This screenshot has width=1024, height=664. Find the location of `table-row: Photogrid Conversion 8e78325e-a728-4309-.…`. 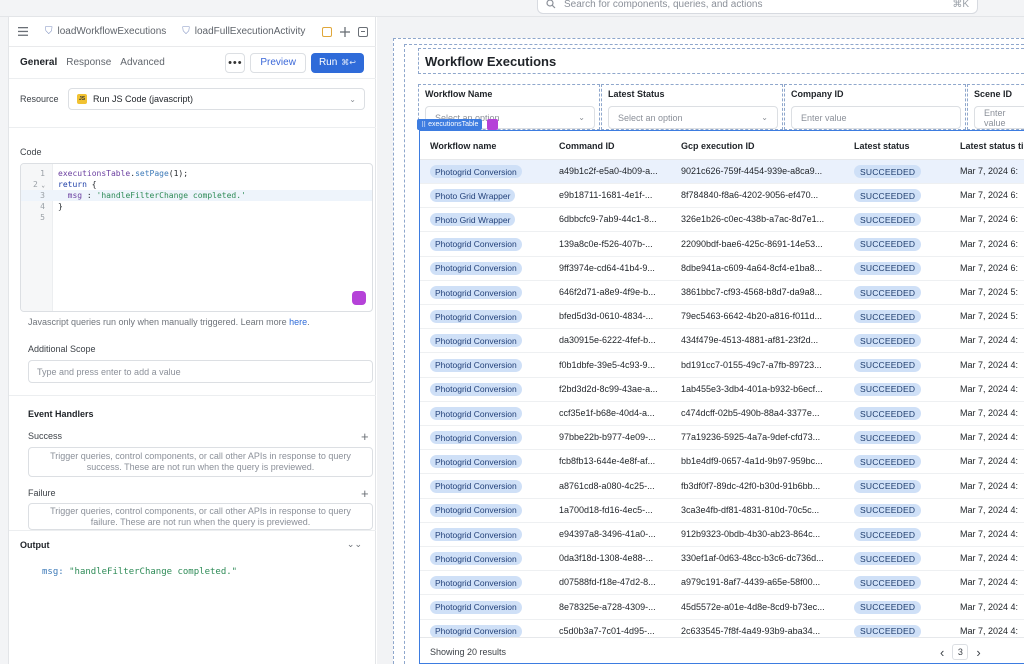

table-row: Photogrid Conversion 8e78325e-a728-4309-.… is located at coordinates (722, 608).